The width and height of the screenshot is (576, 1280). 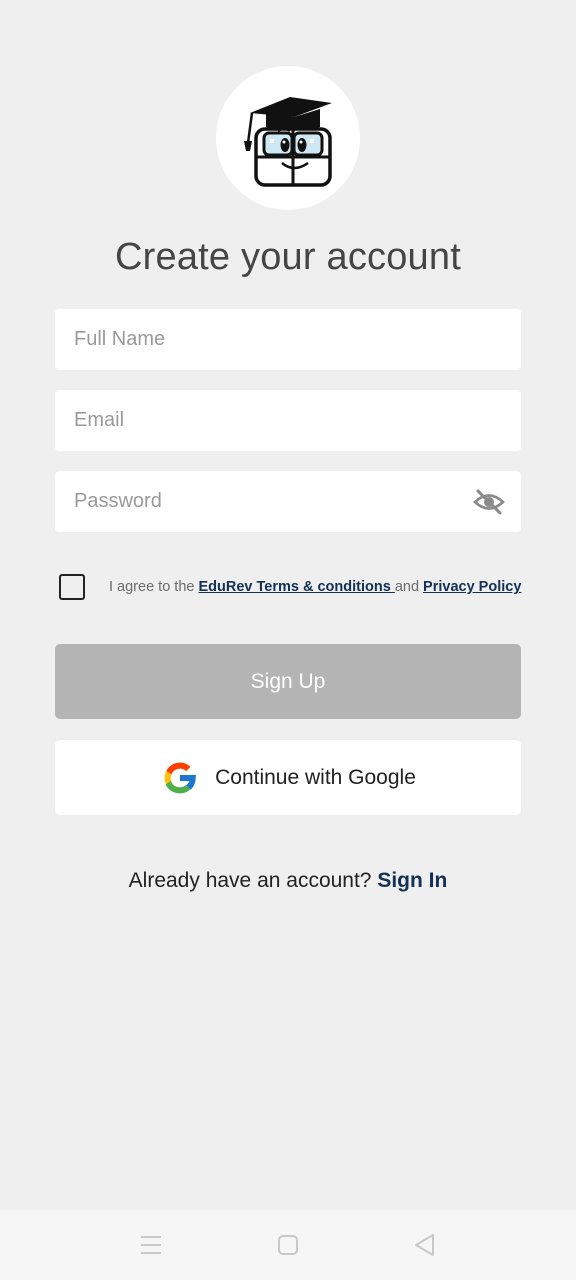 I want to click on system-navigation-bar, so click(x=288, y=1245).